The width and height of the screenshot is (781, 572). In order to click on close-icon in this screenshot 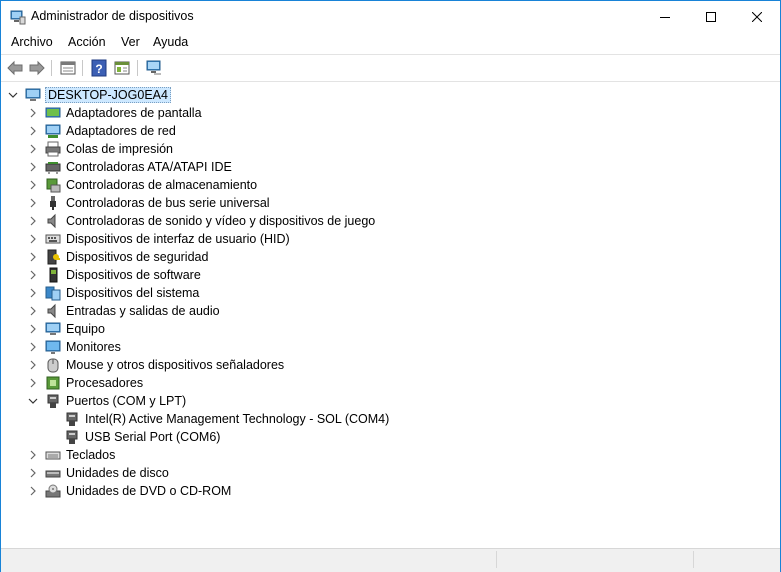, I will do `click(757, 16)`.